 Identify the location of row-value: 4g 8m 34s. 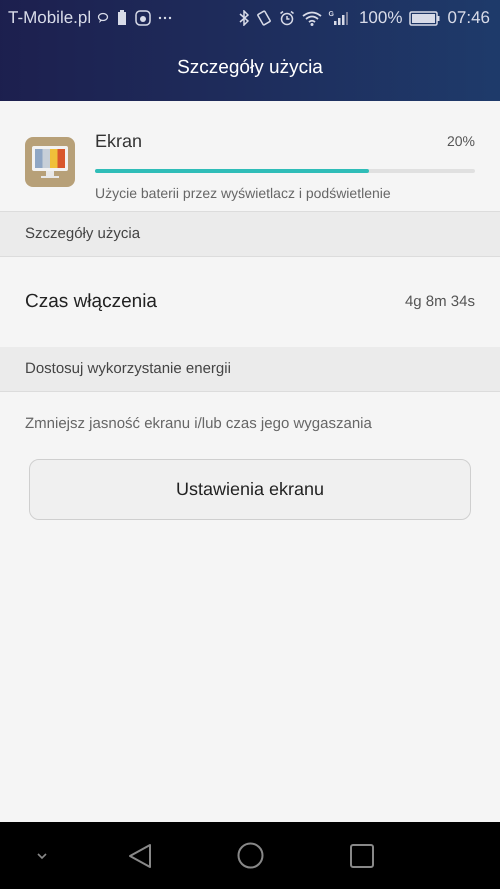
(439, 302).